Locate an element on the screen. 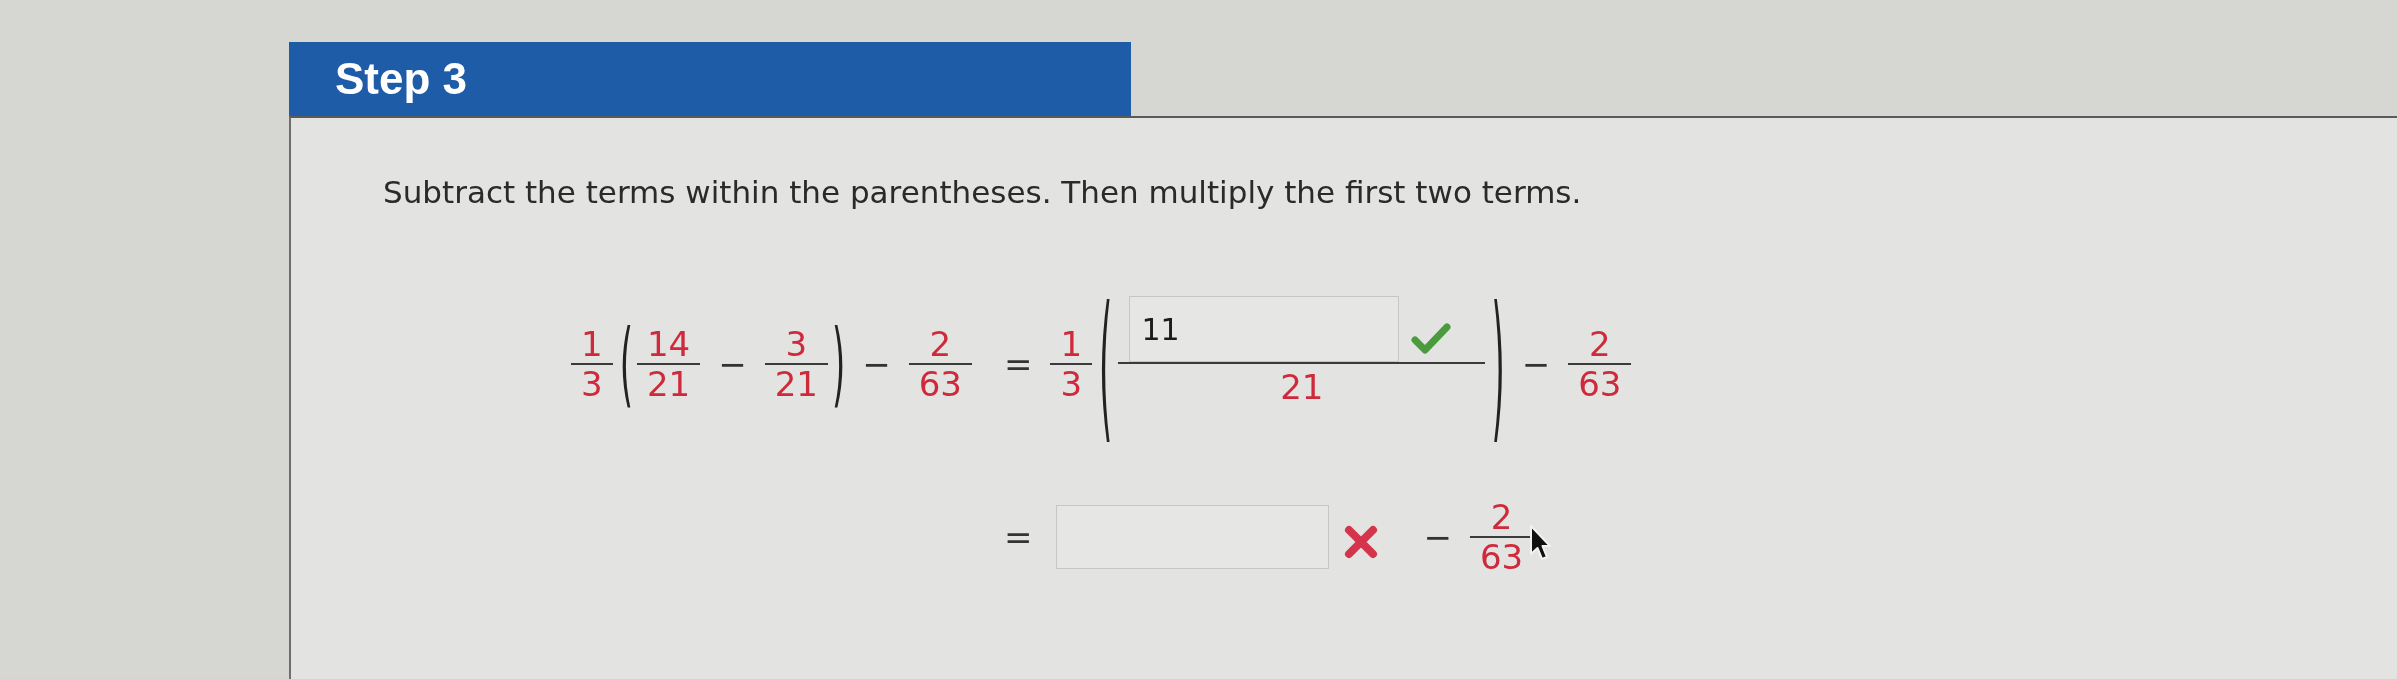 Image resolution: width=2397 pixels, height=679 pixels. fraction-numerator: 3 is located at coordinates (796, 344).